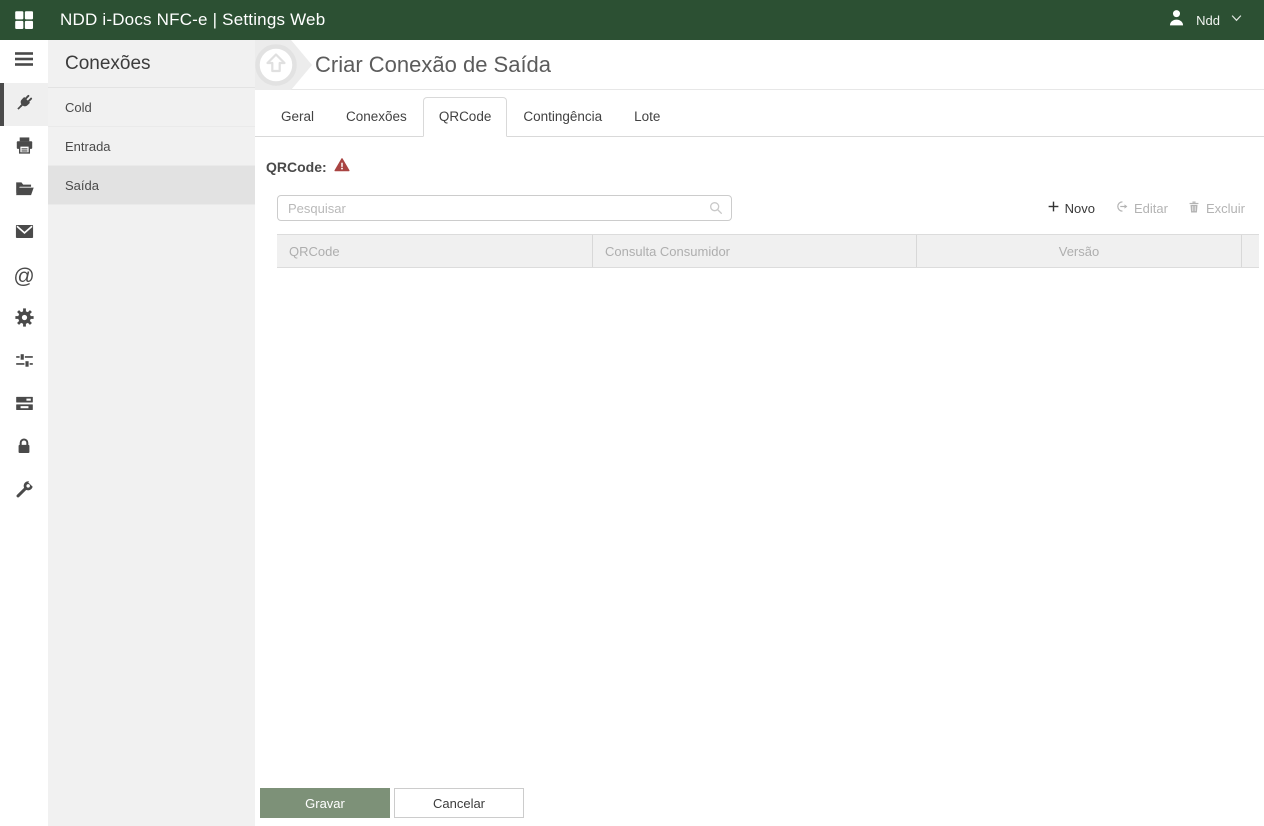 This screenshot has width=1264, height=826. What do you see at coordinates (151, 64) in the screenshot?
I see `sidebar-title: Conexões` at bounding box center [151, 64].